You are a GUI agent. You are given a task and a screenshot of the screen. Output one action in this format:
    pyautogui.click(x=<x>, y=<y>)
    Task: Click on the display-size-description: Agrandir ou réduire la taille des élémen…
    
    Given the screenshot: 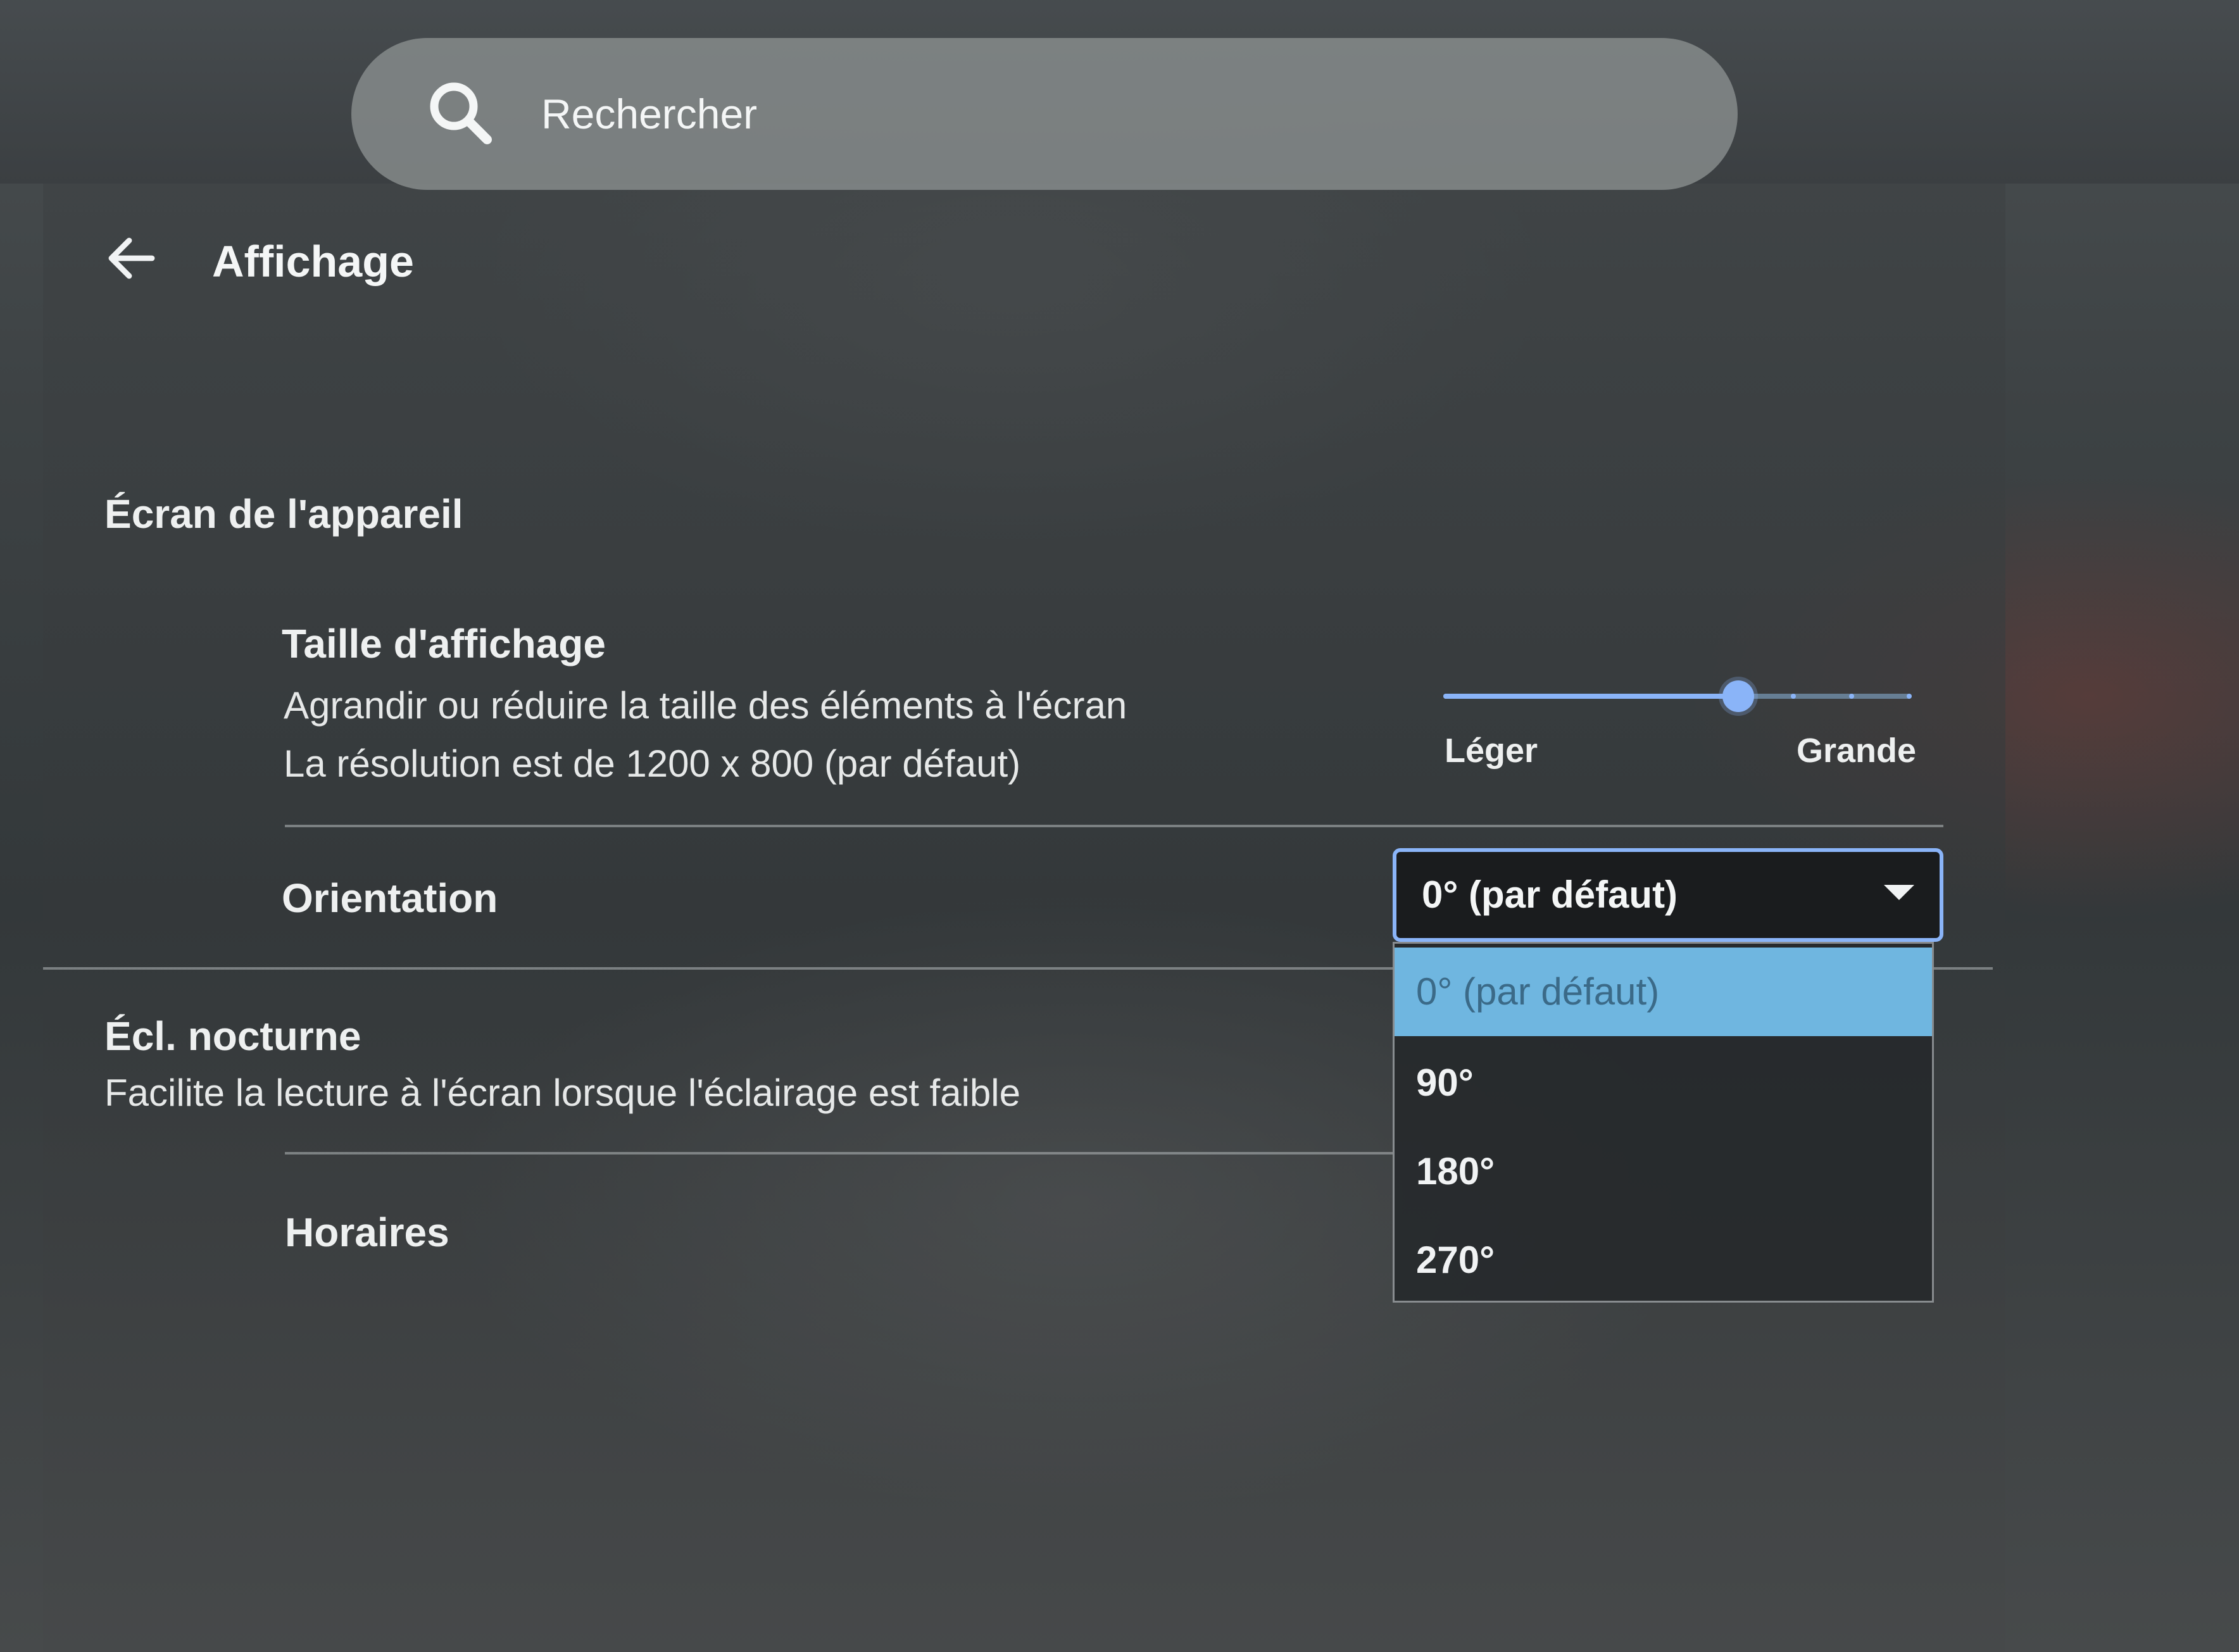 What is the action you would take?
    pyautogui.click(x=705, y=705)
    